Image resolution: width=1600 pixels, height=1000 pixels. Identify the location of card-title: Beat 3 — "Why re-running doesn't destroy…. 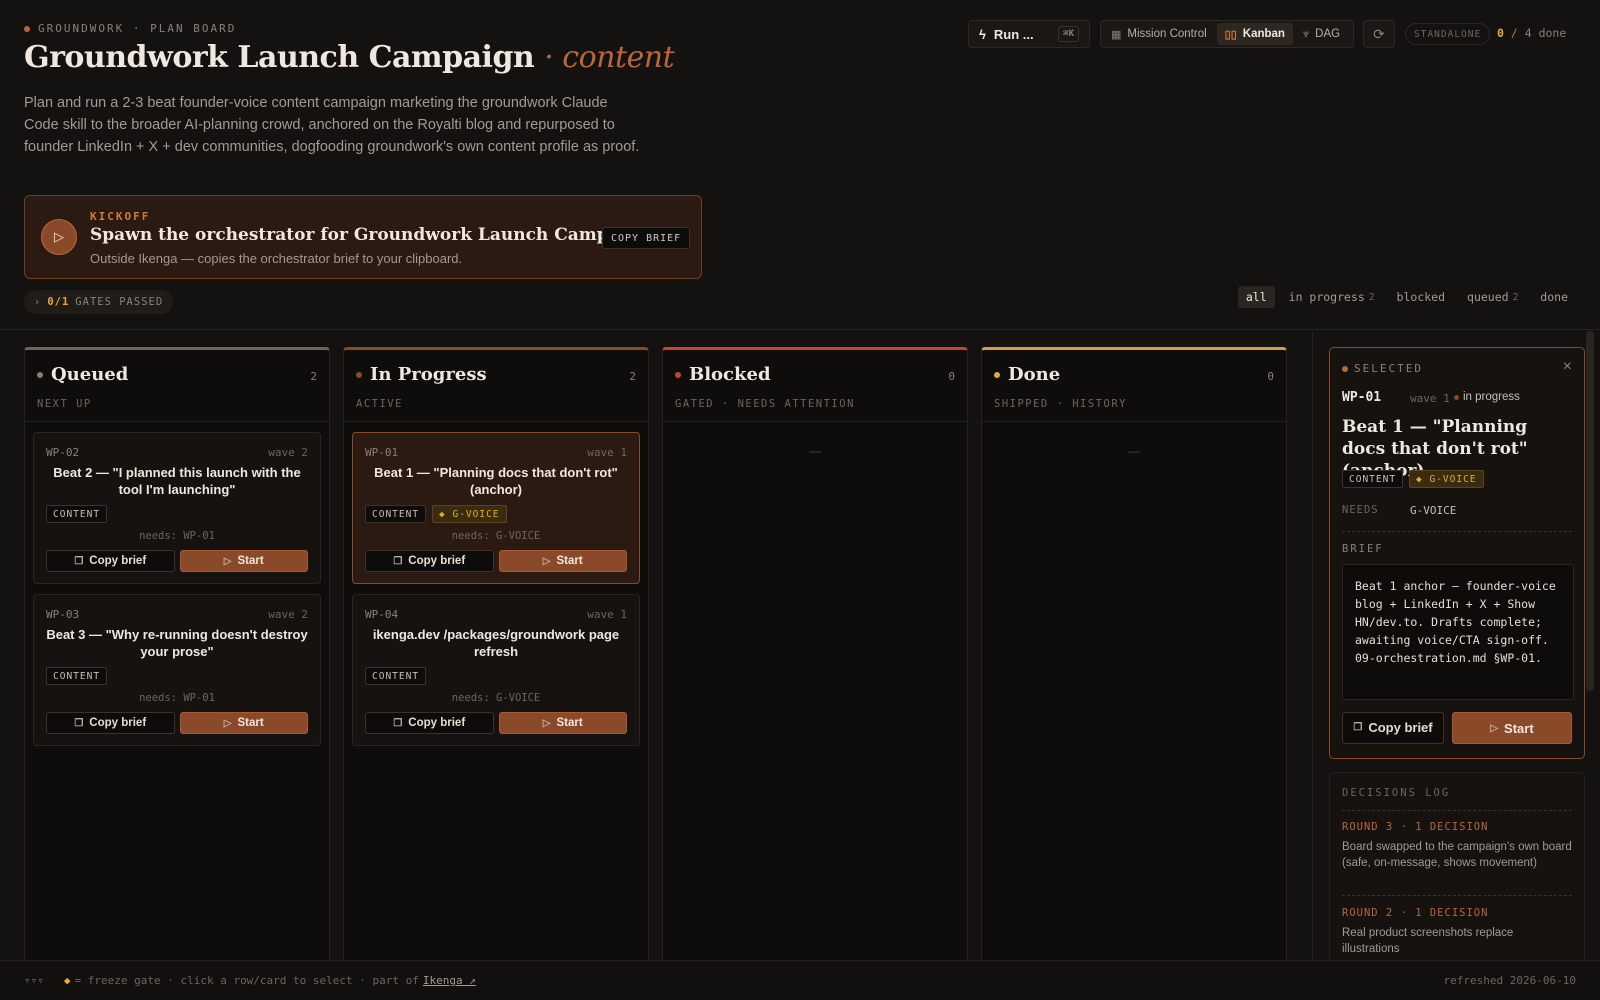
(177, 643).